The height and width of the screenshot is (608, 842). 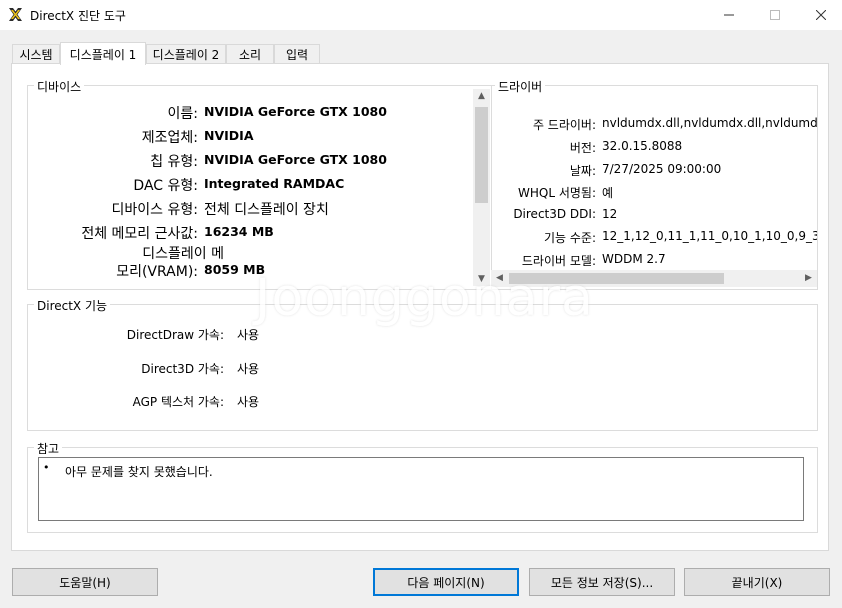 I want to click on device-manufacturer-value: NVIDIA, so click(x=229, y=135).